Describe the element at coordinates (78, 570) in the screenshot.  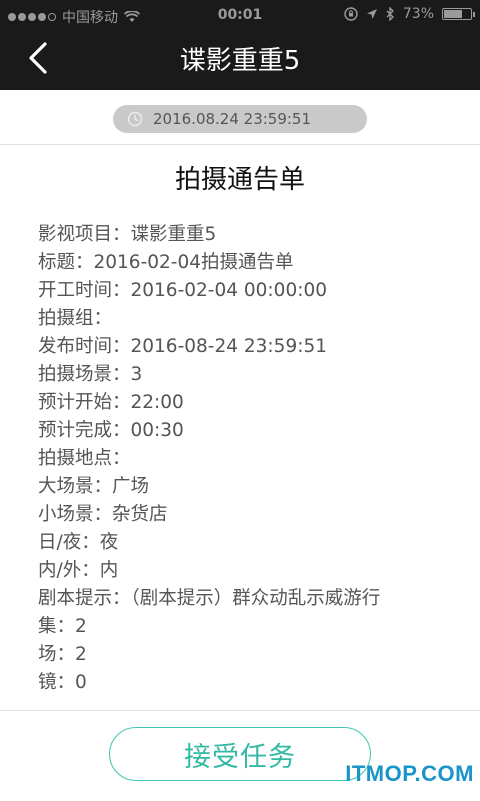
I see `notice-field-row: 内/外：内` at that location.